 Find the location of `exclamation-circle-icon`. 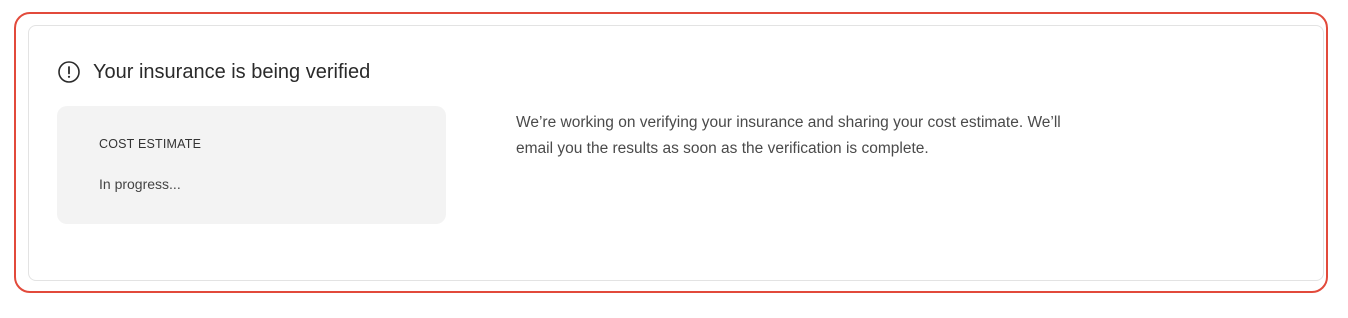

exclamation-circle-icon is located at coordinates (69, 72).